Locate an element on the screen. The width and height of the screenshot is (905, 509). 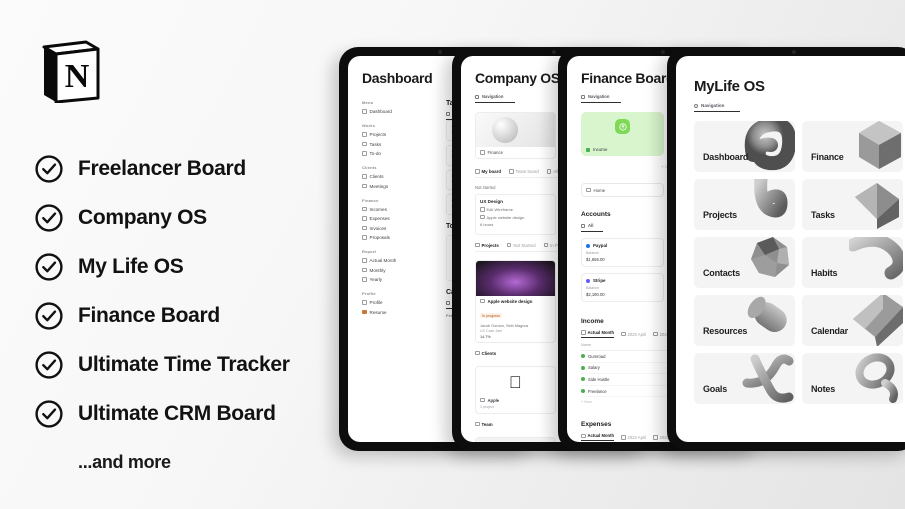
accounts-tab-all: All is located at coordinates (592, 227).